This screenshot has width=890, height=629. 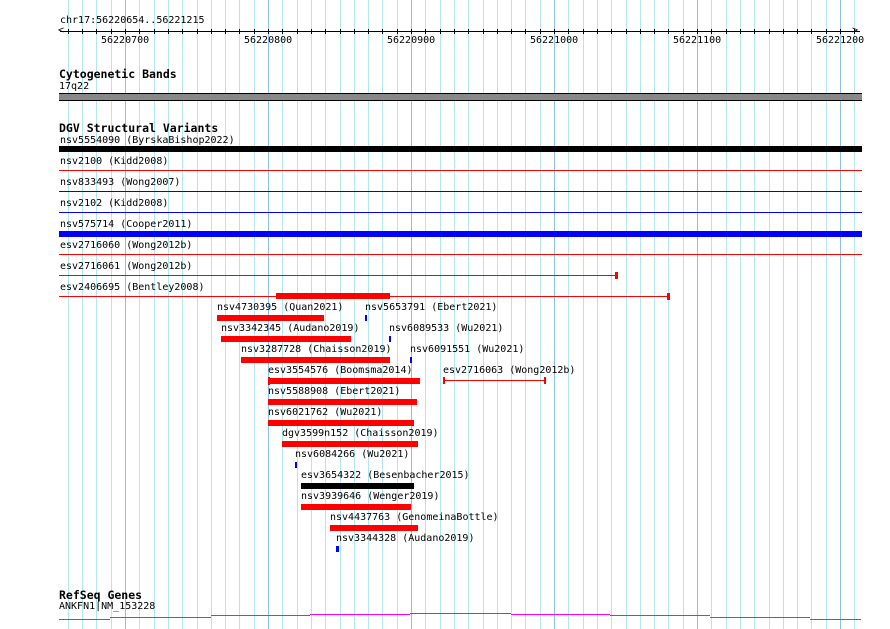 What do you see at coordinates (268, 40) in the screenshot?
I see `ruler-tick-label: 56220800` at bounding box center [268, 40].